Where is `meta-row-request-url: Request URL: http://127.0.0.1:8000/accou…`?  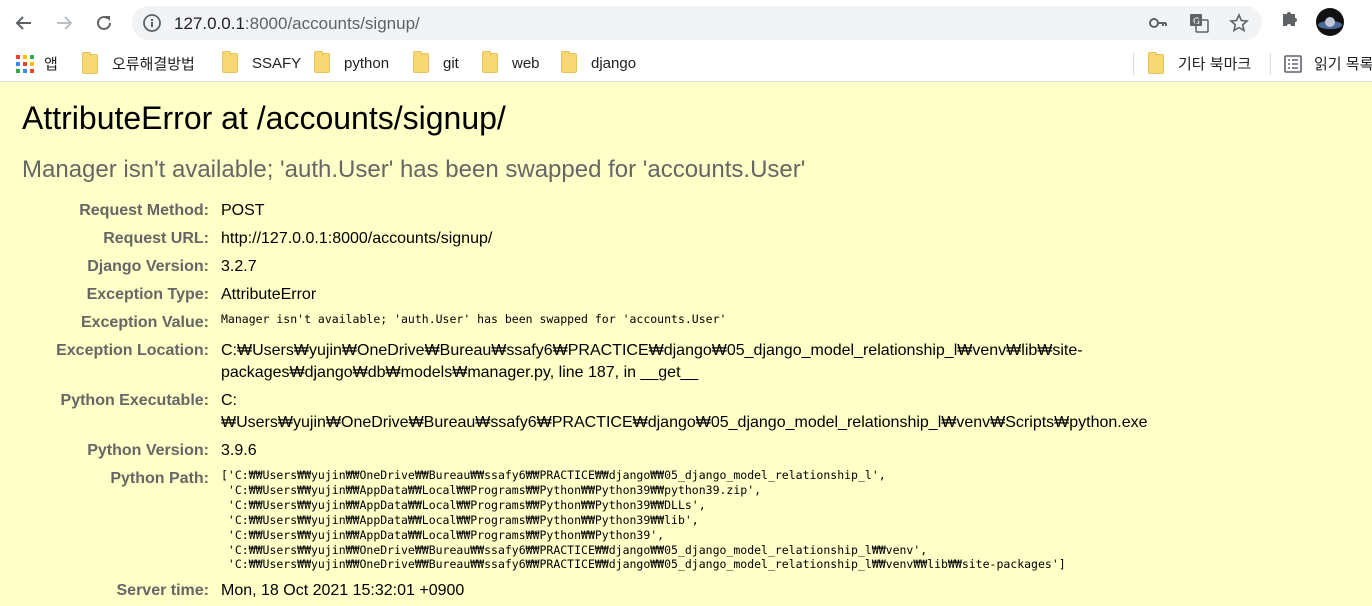
meta-row-request-url: Request URL: http://127.0.0.1:8000/accou… is located at coordinates (585, 240).